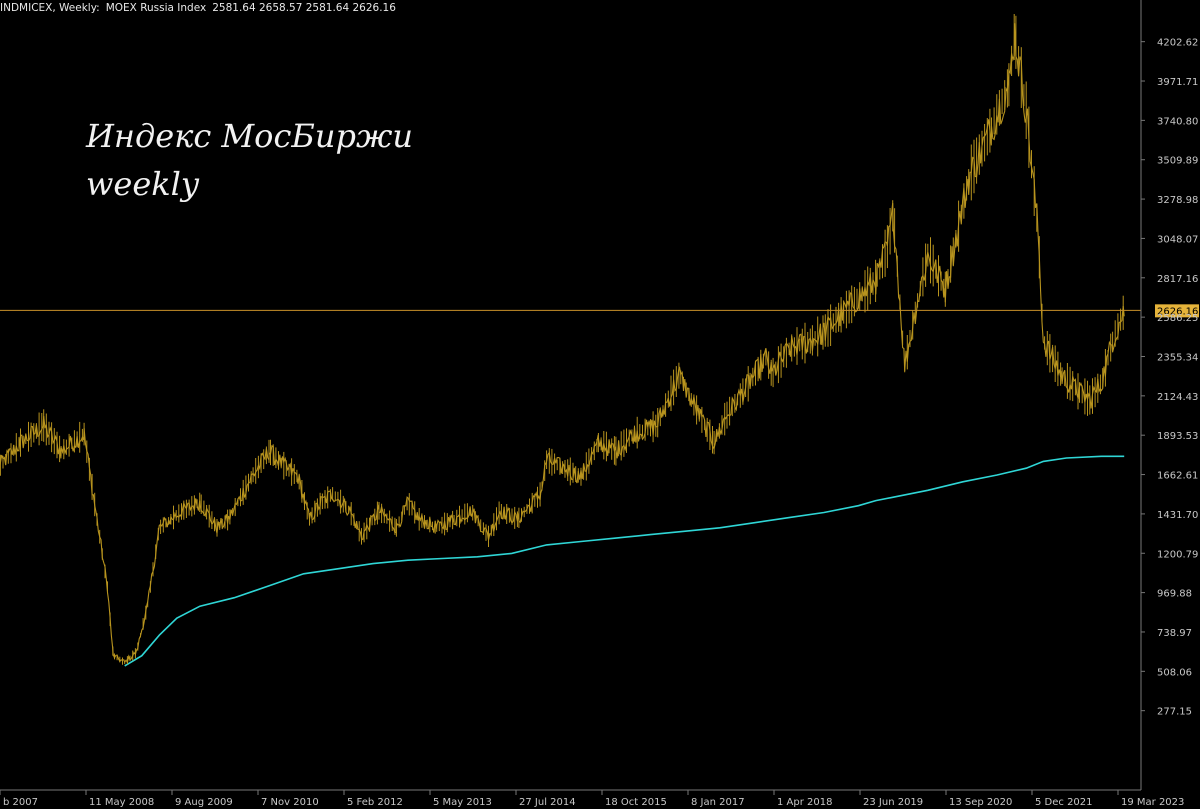 This screenshot has width=1200, height=809. I want to click on y-tick-label: 2124.43, so click(1177, 397).